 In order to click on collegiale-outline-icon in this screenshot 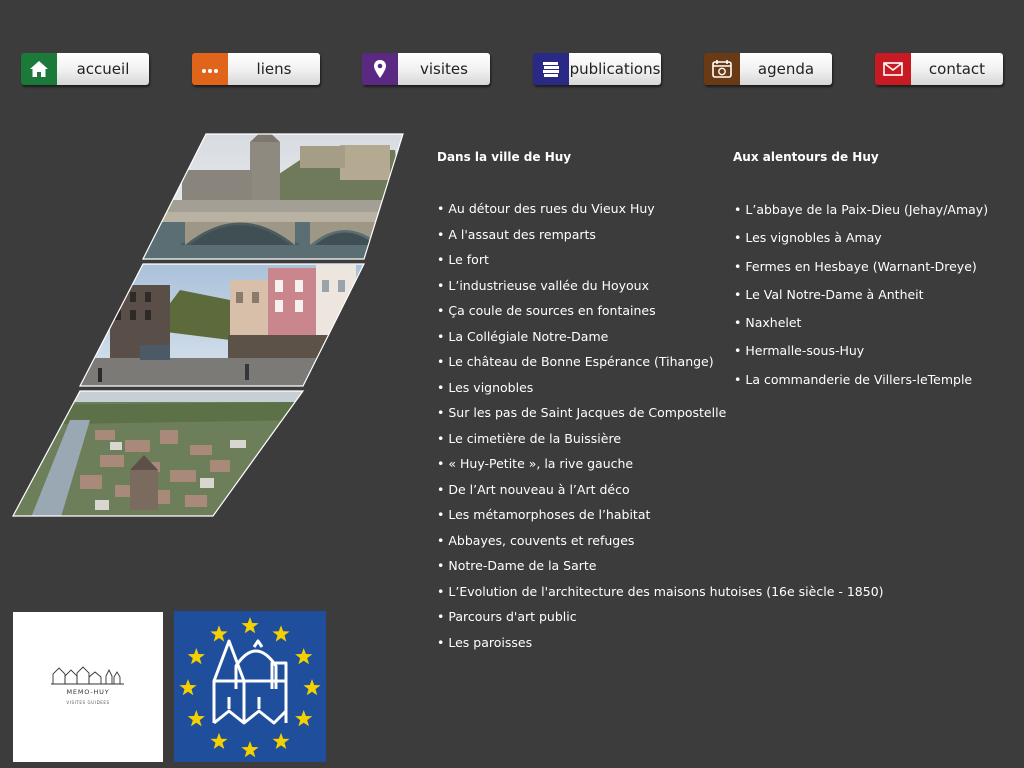, I will do `click(250, 682)`.